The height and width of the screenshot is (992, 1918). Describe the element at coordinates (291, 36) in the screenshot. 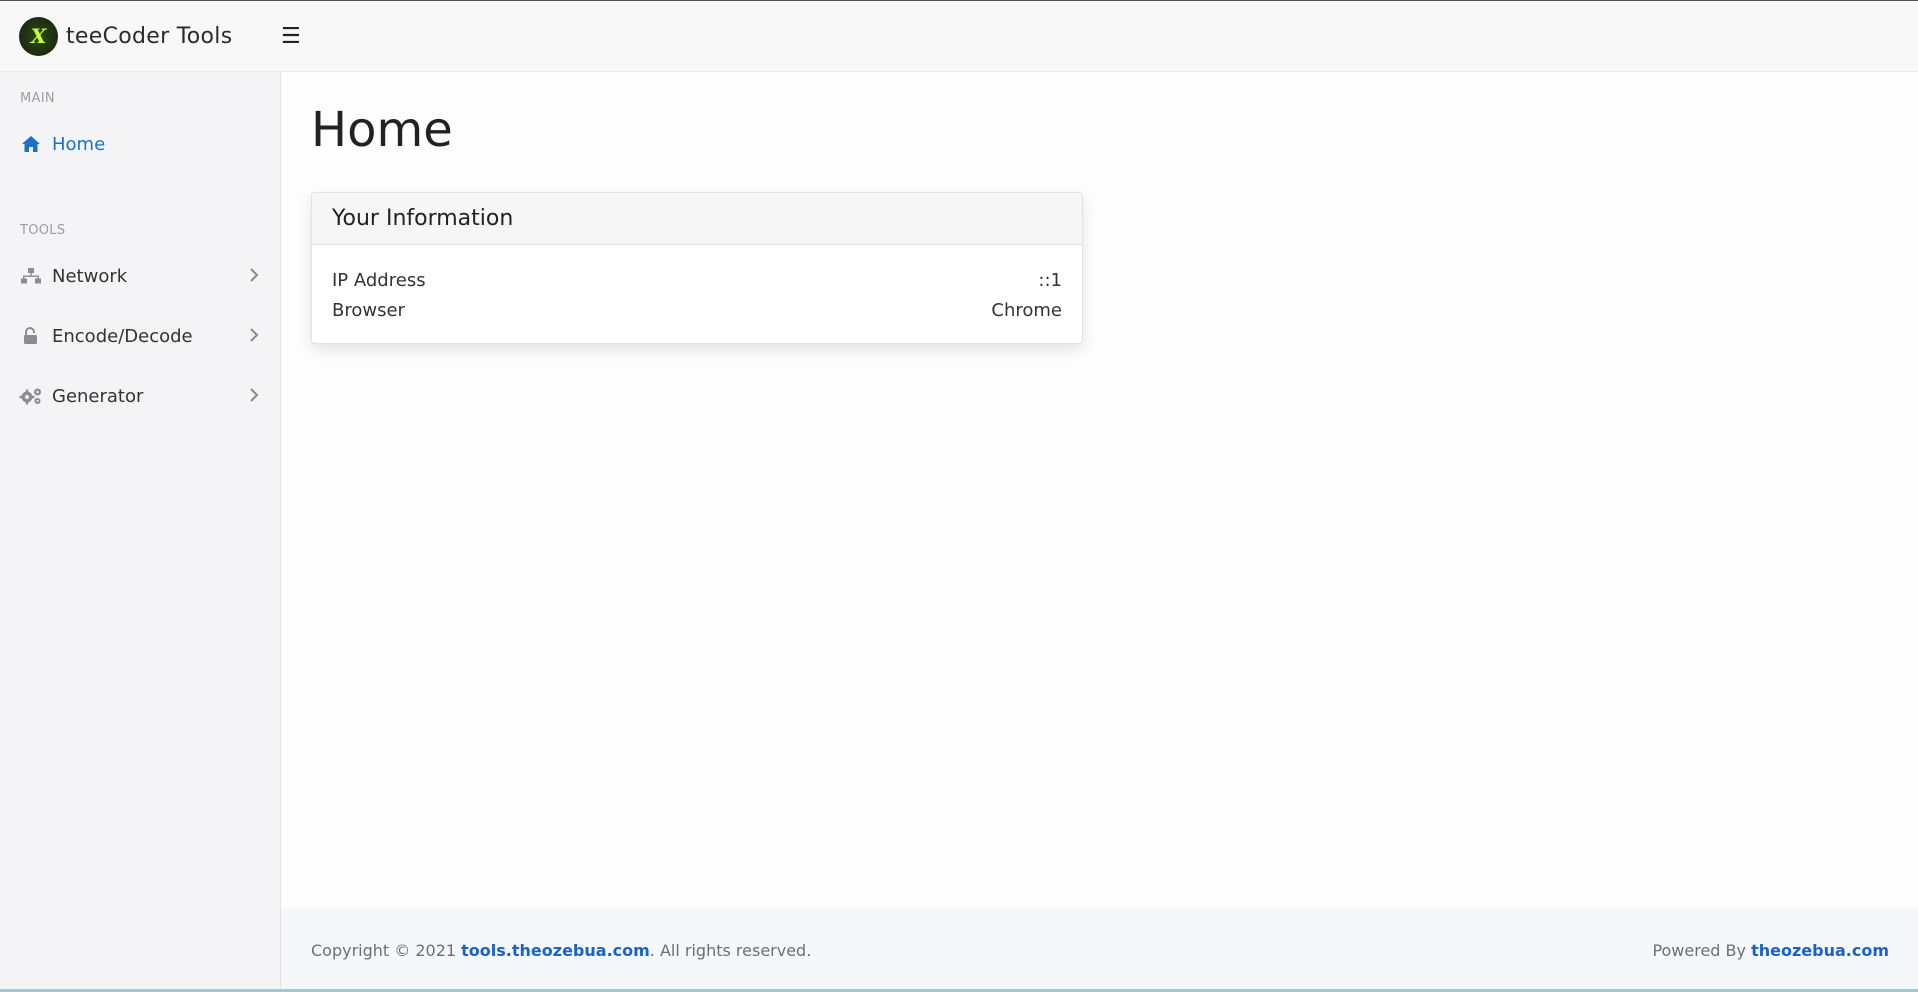

I see `hamburger-menu-icon: ☰` at that location.